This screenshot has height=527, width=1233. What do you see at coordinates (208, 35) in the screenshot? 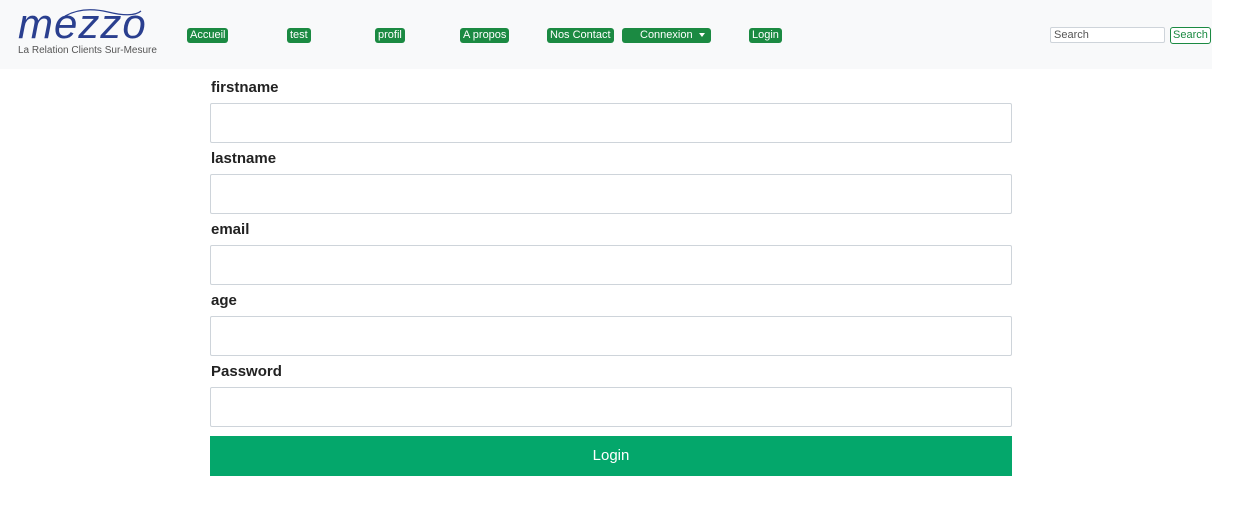
I see `nav-item-accueil: Accueil` at bounding box center [208, 35].